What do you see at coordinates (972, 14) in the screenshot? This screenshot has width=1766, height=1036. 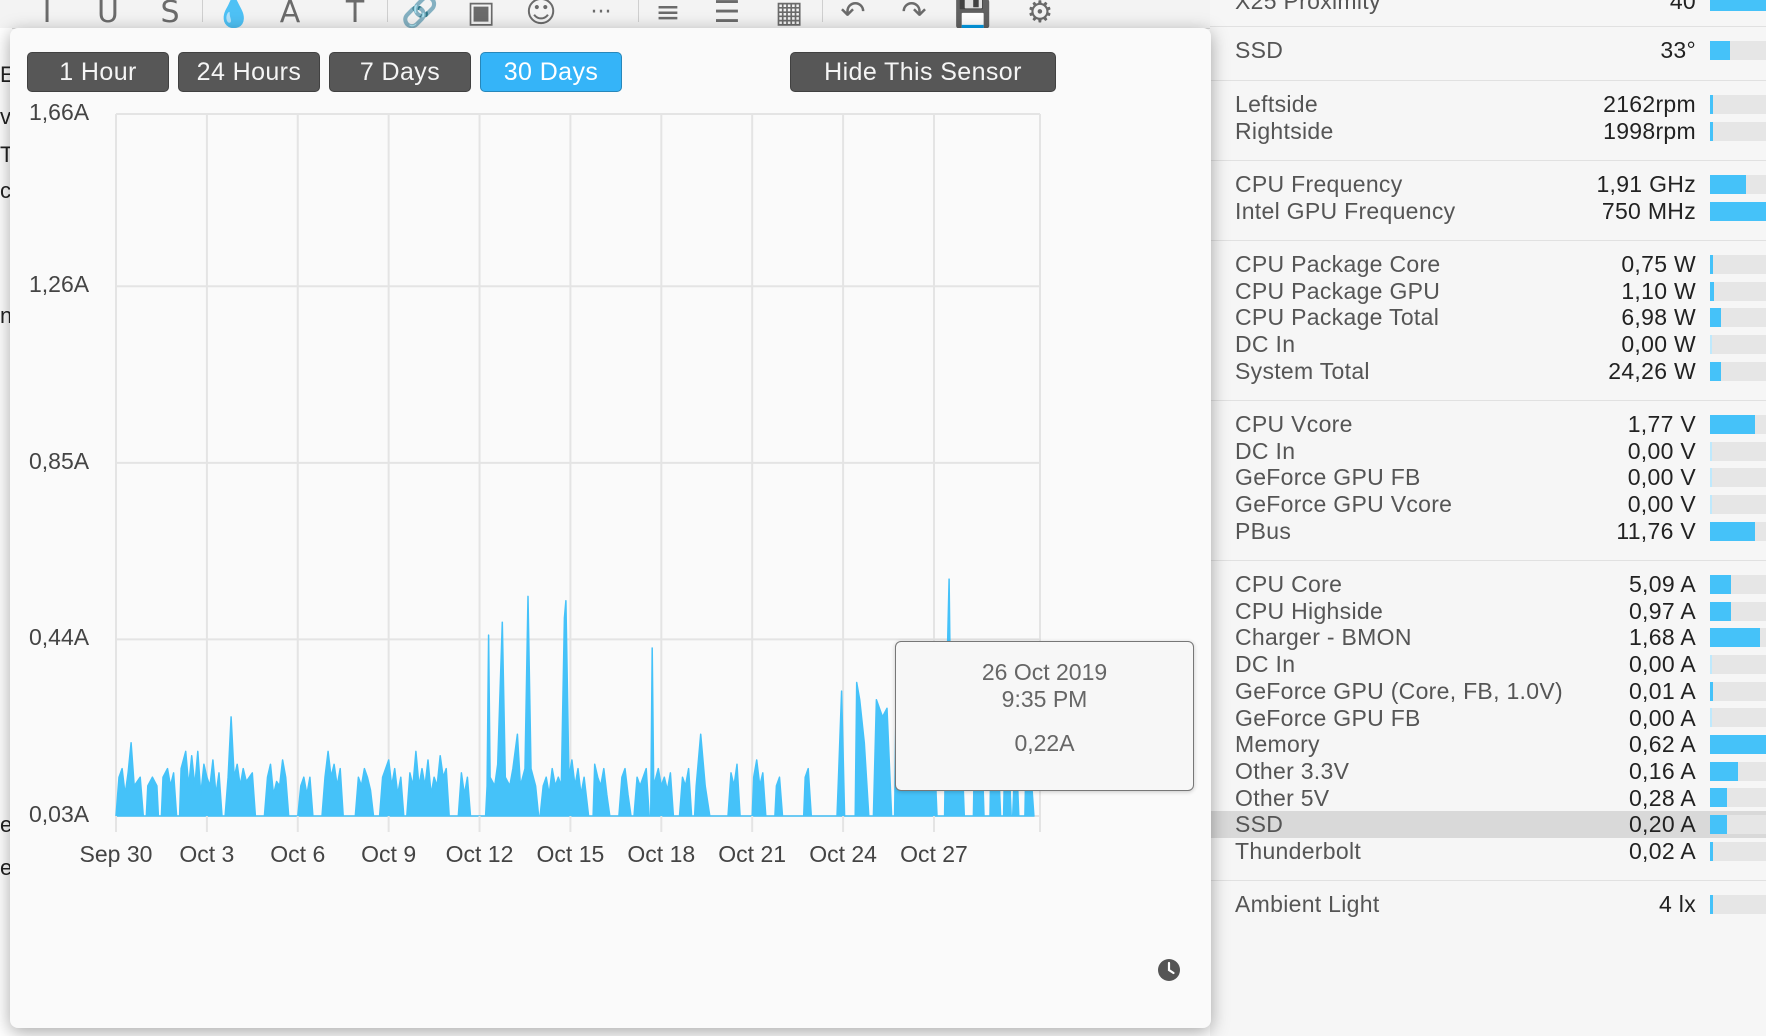 I see `save-icon: 💾` at bounding box center [972, 14].